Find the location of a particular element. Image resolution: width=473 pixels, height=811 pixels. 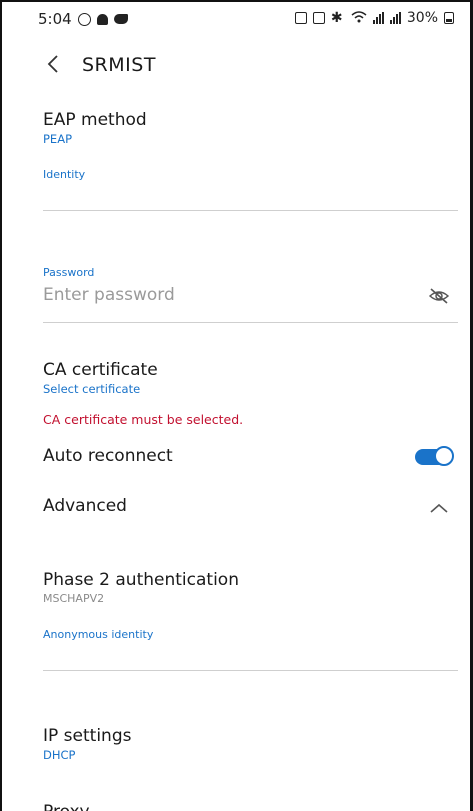

phase2-label: Phase 2 authentication is located at coordinates (141, 580).